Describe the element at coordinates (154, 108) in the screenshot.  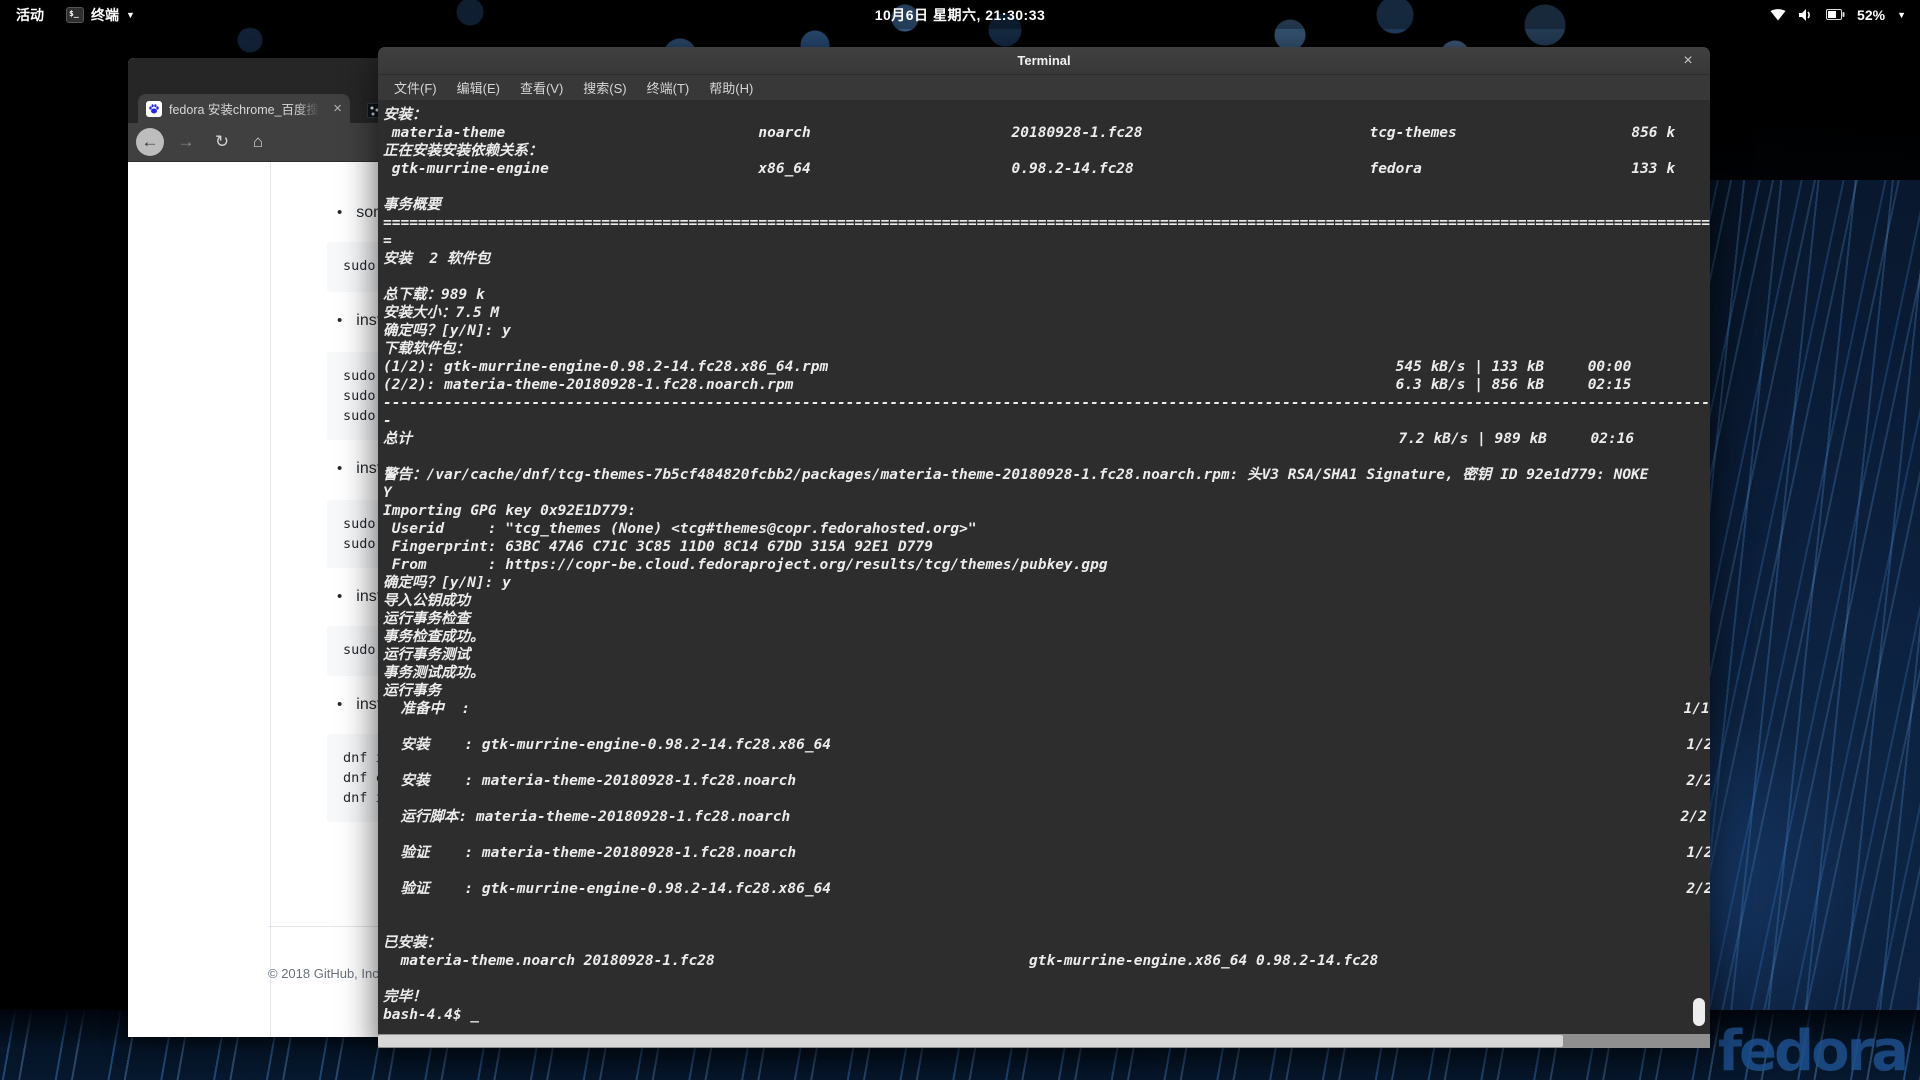
I see `baidu-favicon` at that location.